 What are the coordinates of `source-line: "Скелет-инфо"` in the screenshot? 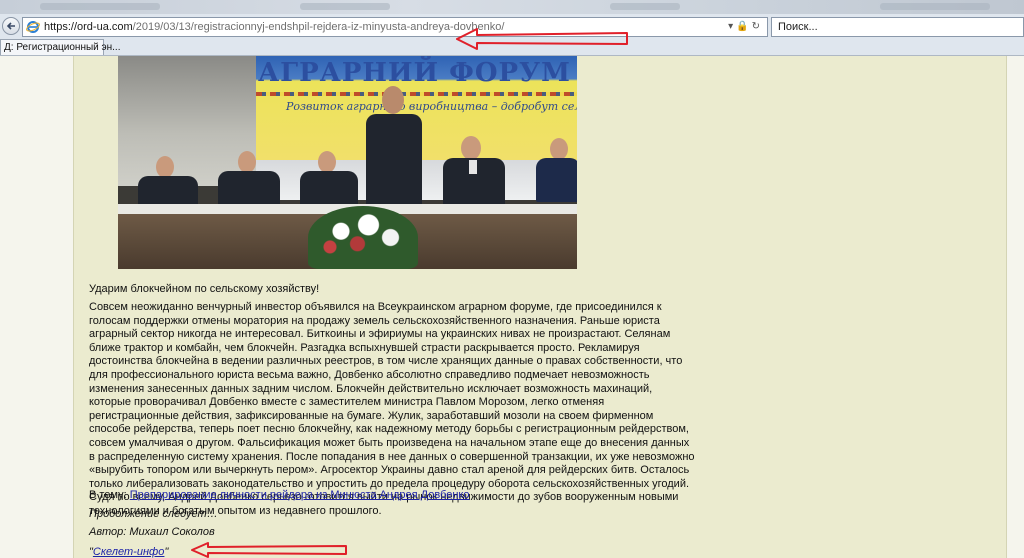 It's located at (128, 552).